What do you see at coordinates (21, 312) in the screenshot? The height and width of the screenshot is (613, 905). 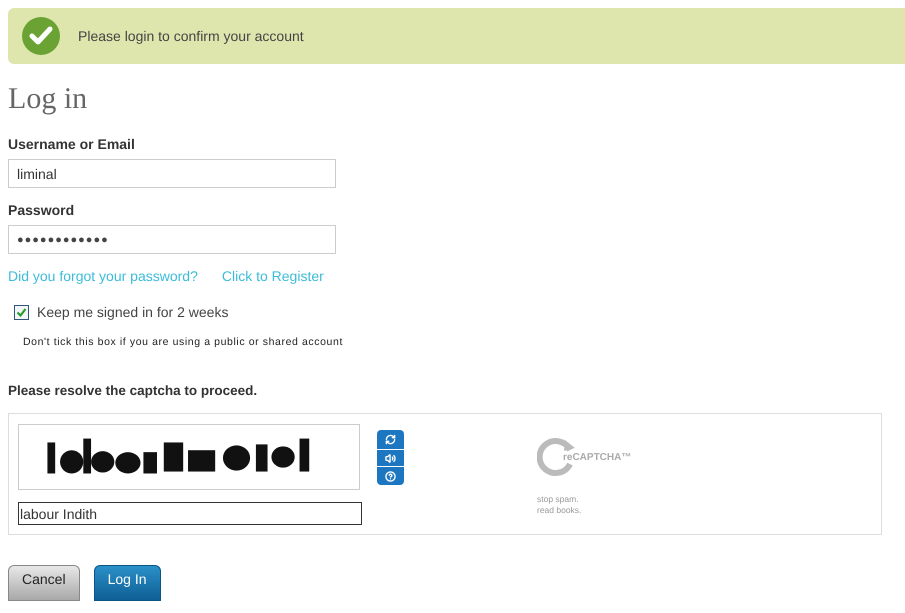 I see `checkbox` at bounding box center [21, 312].